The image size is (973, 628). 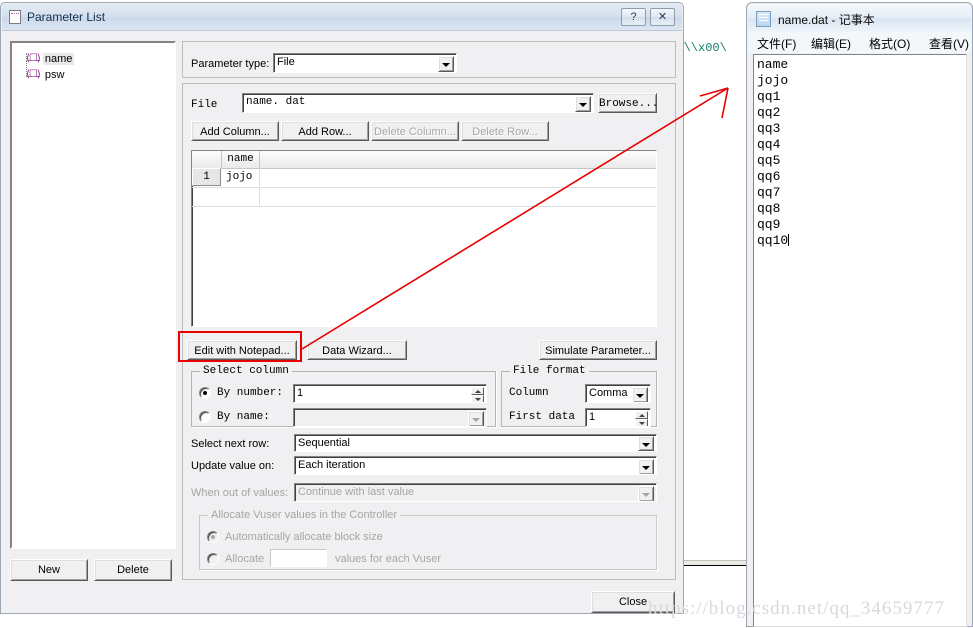 I want to click on update-value-on-select: Each iteration, so click(x=475, y=465).